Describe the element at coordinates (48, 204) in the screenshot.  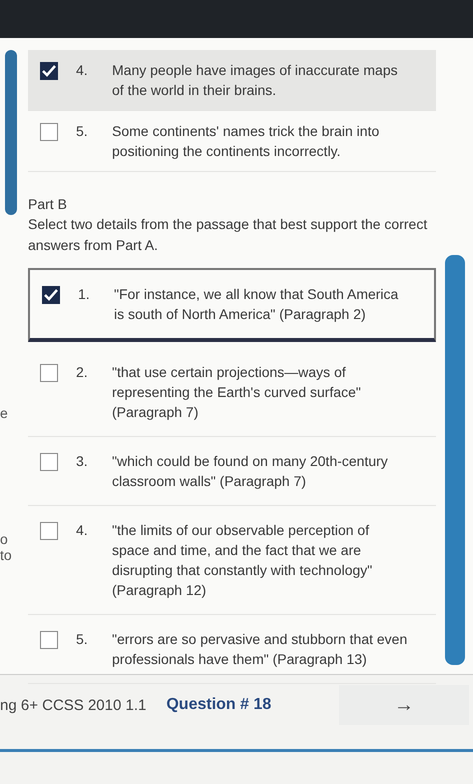
I see `part-heading: Part B` at that location.